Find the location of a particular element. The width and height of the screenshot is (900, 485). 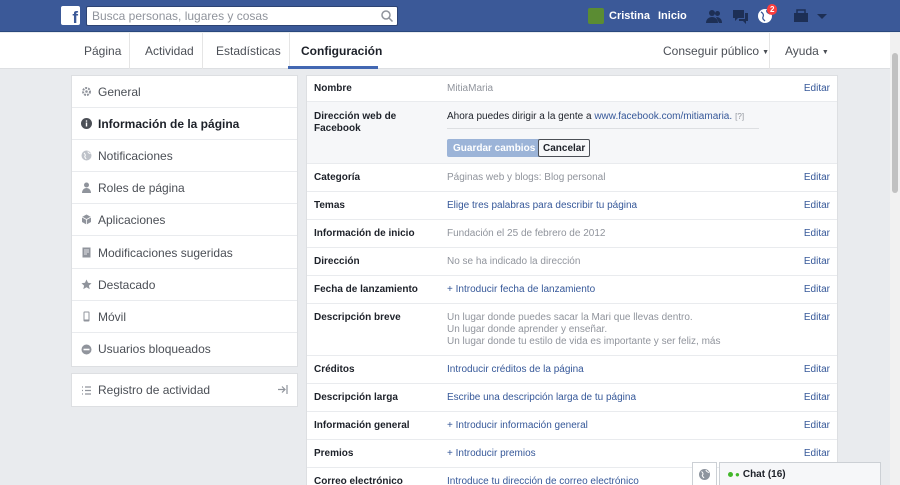

chat-label: Chat (16) is located at coordinates (764, 474).